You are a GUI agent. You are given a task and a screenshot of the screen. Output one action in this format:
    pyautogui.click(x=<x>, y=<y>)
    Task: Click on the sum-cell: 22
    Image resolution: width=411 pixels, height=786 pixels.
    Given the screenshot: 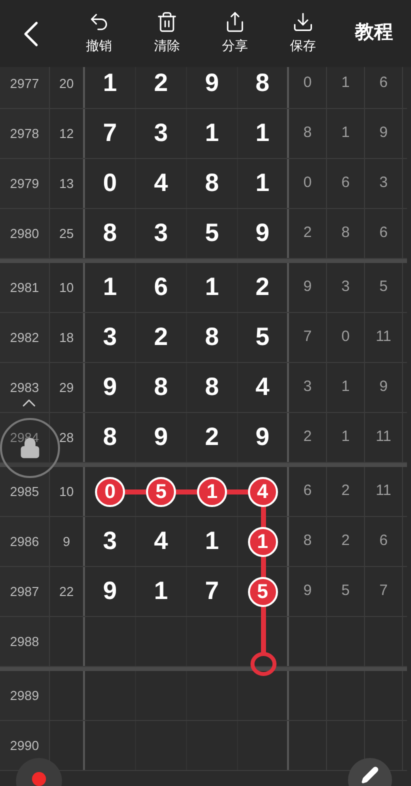 What is the action you would take?
    pyautogui.click(x=67, y=591)
    